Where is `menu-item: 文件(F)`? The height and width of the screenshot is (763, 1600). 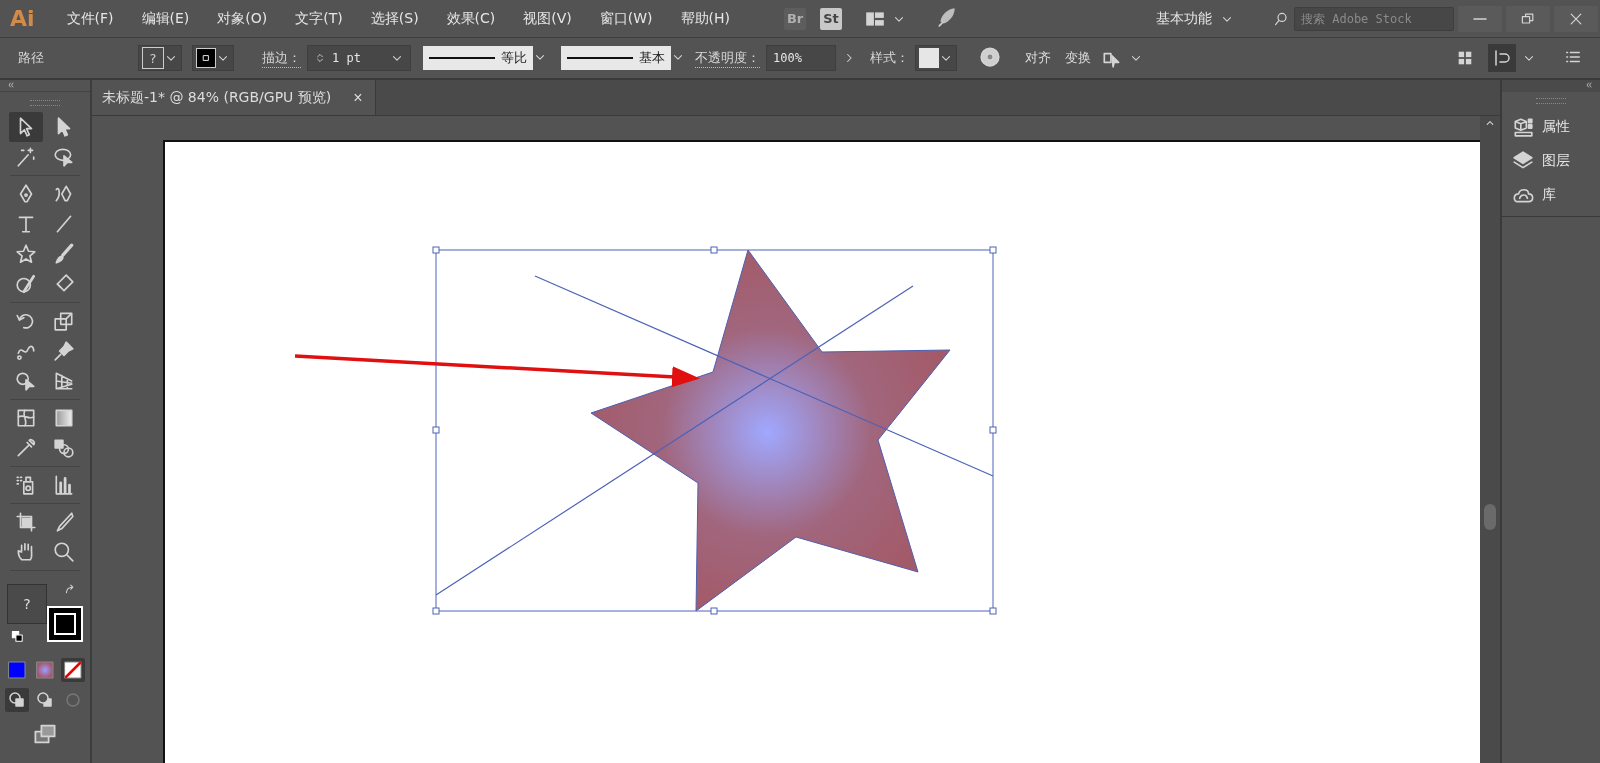 menu-item: 文件(F) is located at coordinates (90, 18).